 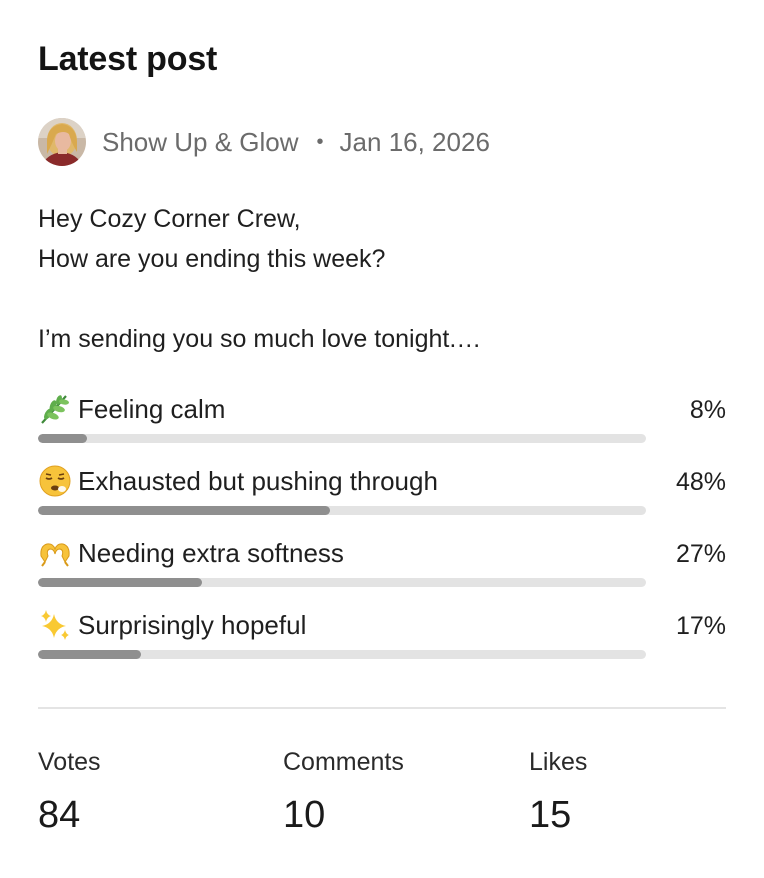 What do you see at coordinates (700, 626) in the screenshot?
I see `poll-option-percent: 17%` at bounding box center [700, 626].